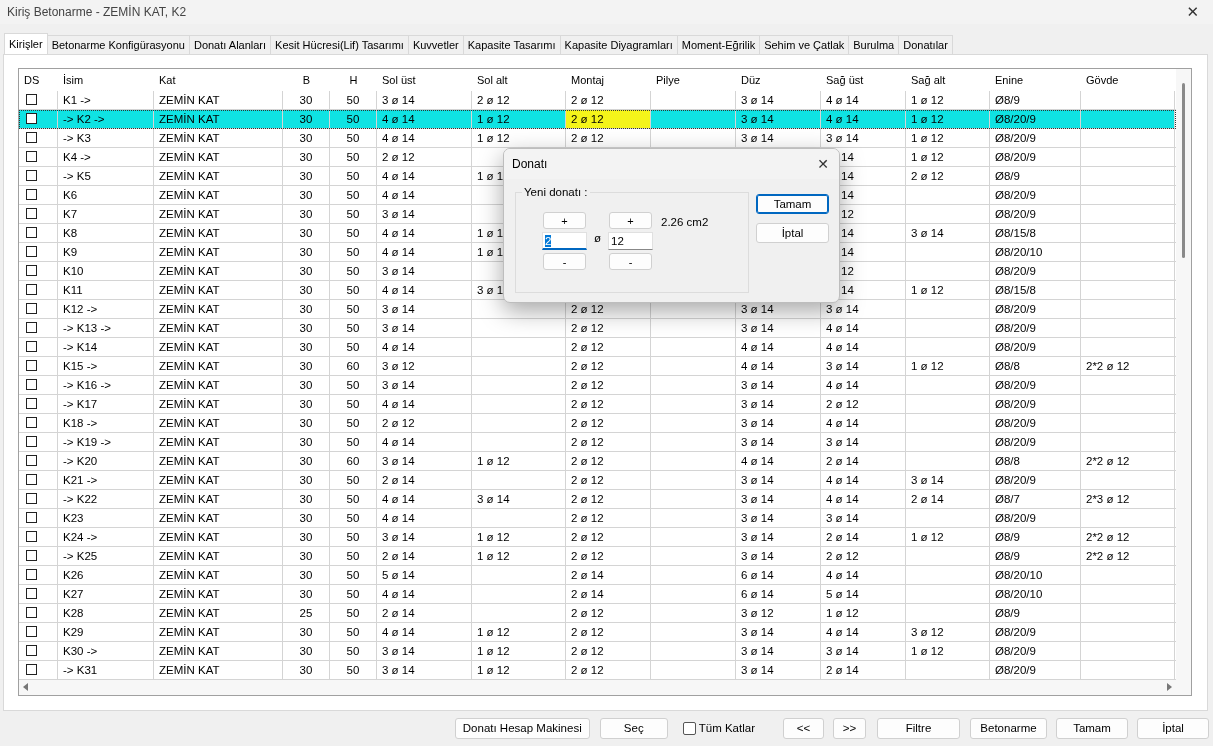 This screenshot has width=1213, height=746. Describe the element at coordinates (1183, 170) in the screenshot. I see `scrollbar-thumb` at that location.